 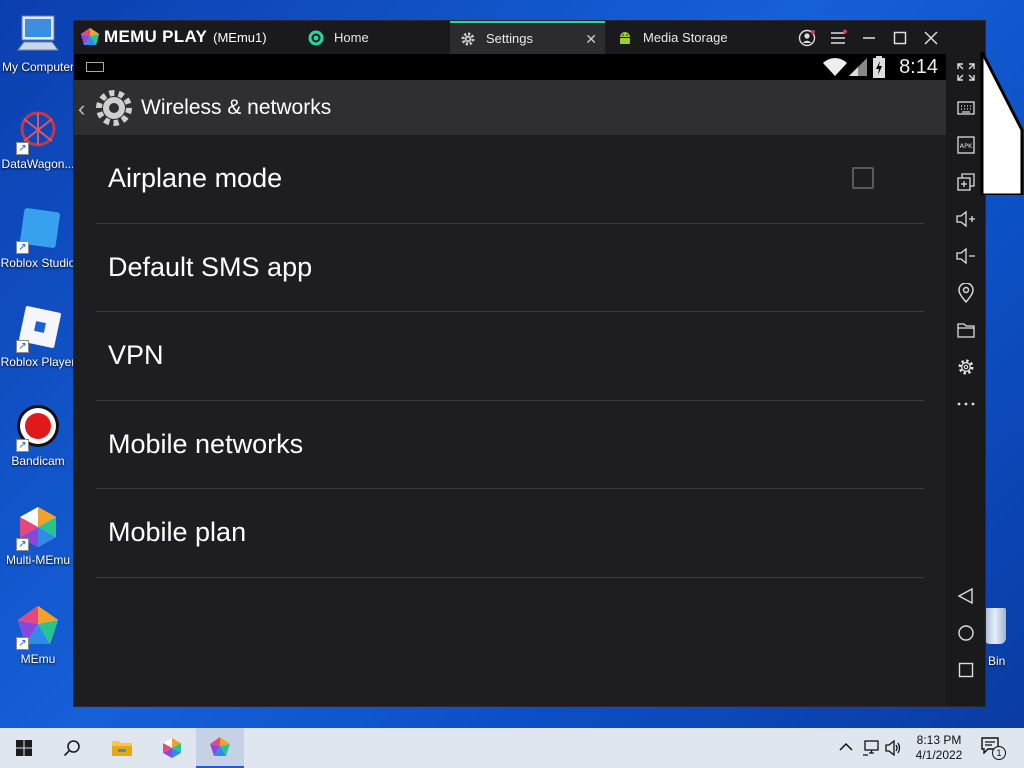 I want to click on settings-app-icon, so click(x=114, y=108).